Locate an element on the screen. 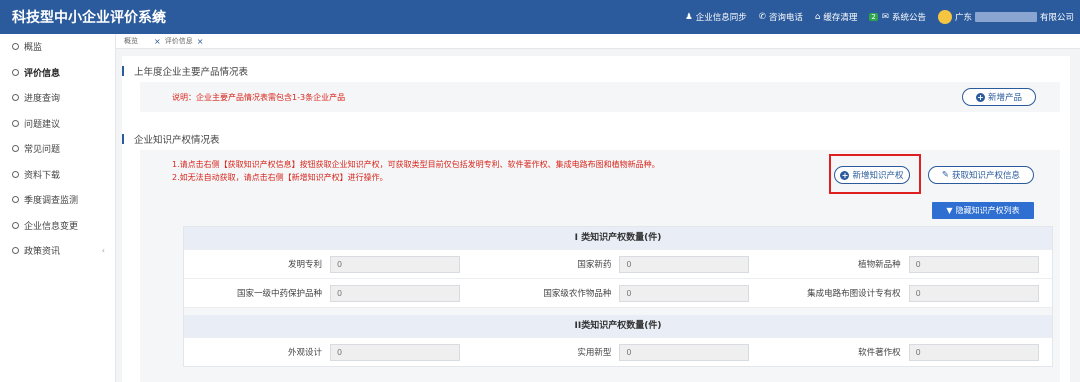 The image size is (1080, 382). sidebar-item-info-change: 企业信息变更 is located at coordinates (57, 226).